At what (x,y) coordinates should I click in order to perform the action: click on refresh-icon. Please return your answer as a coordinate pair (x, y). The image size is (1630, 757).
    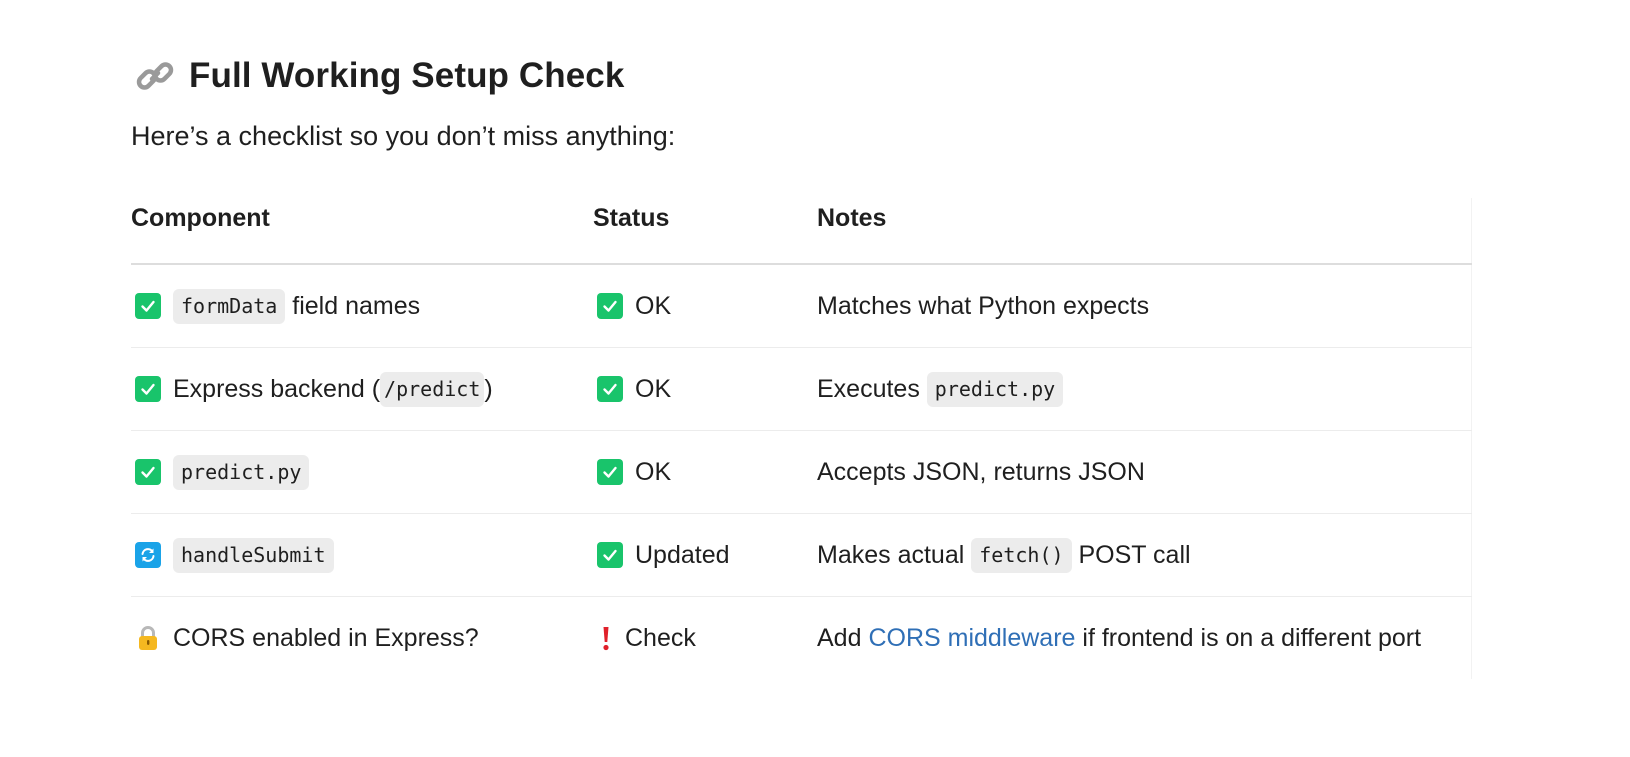
    Looking at the image, I should click on (148, 555).